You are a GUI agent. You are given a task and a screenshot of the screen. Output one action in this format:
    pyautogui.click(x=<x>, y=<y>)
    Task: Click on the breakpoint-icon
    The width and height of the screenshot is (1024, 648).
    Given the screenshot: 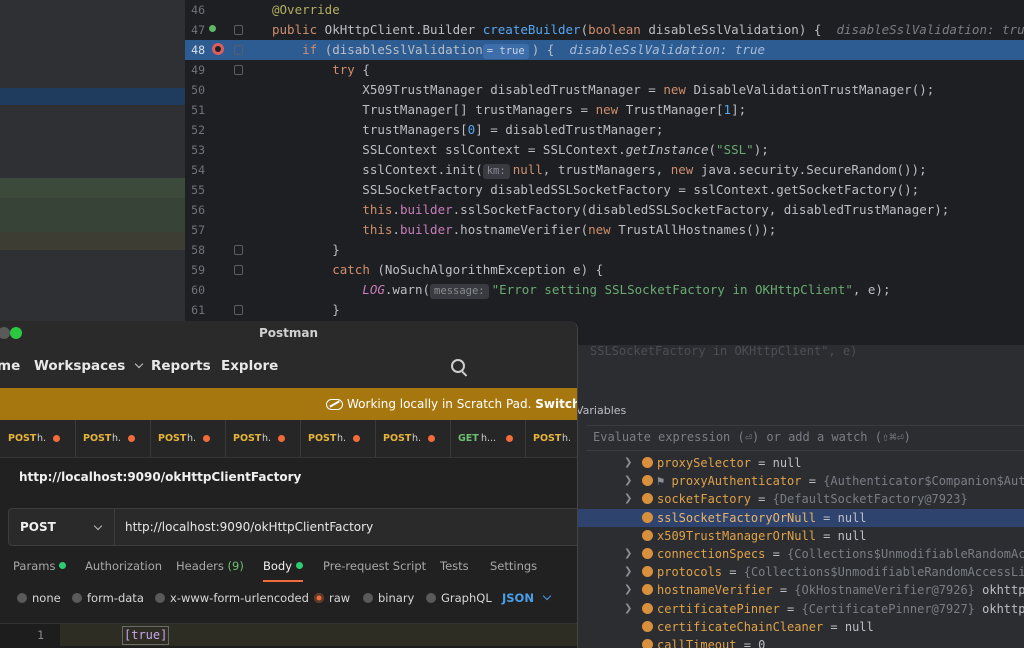 What is the action you would take?
    pyautogui.click(x=218, y=49)
    